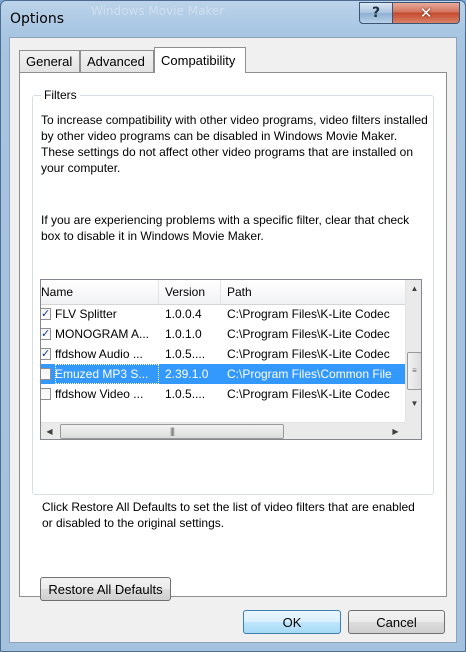 This screenshot has width=466, height=652. I want to click on scroll-left-icon: ◀, so click(49, 431).